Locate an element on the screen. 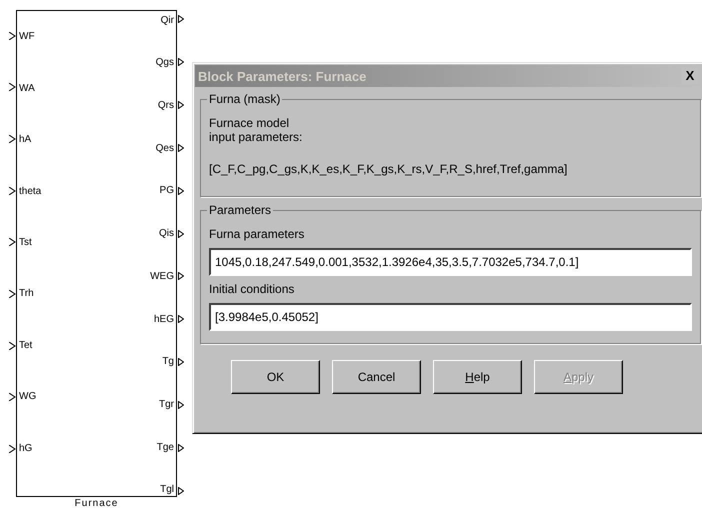 This screenshot has height=513, width=702. input-port-label: hG is located at coordinates (25, 448).